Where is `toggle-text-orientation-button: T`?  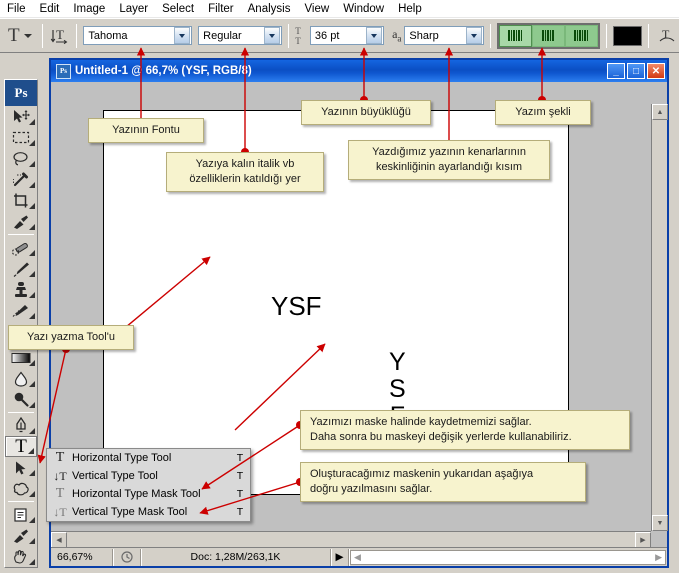 toggle-text-orientation-button: T is located at coordinates (60, 36).